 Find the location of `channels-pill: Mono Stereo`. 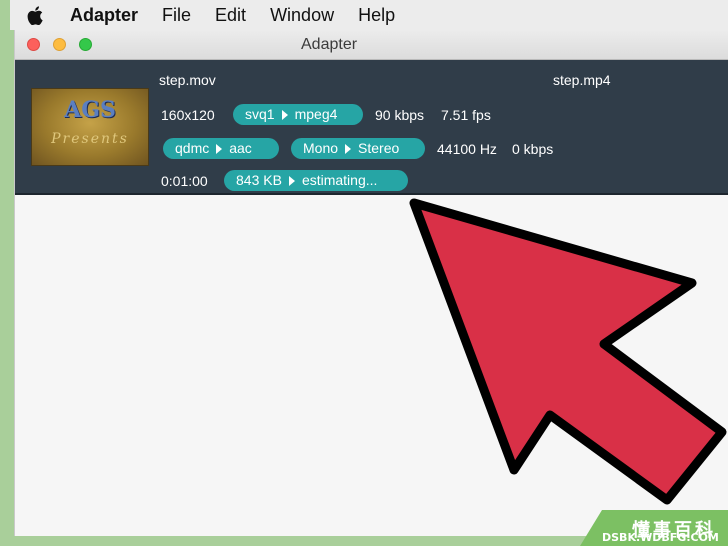

channels-pill: Mono Stereo is located at coordinates (358, 148).